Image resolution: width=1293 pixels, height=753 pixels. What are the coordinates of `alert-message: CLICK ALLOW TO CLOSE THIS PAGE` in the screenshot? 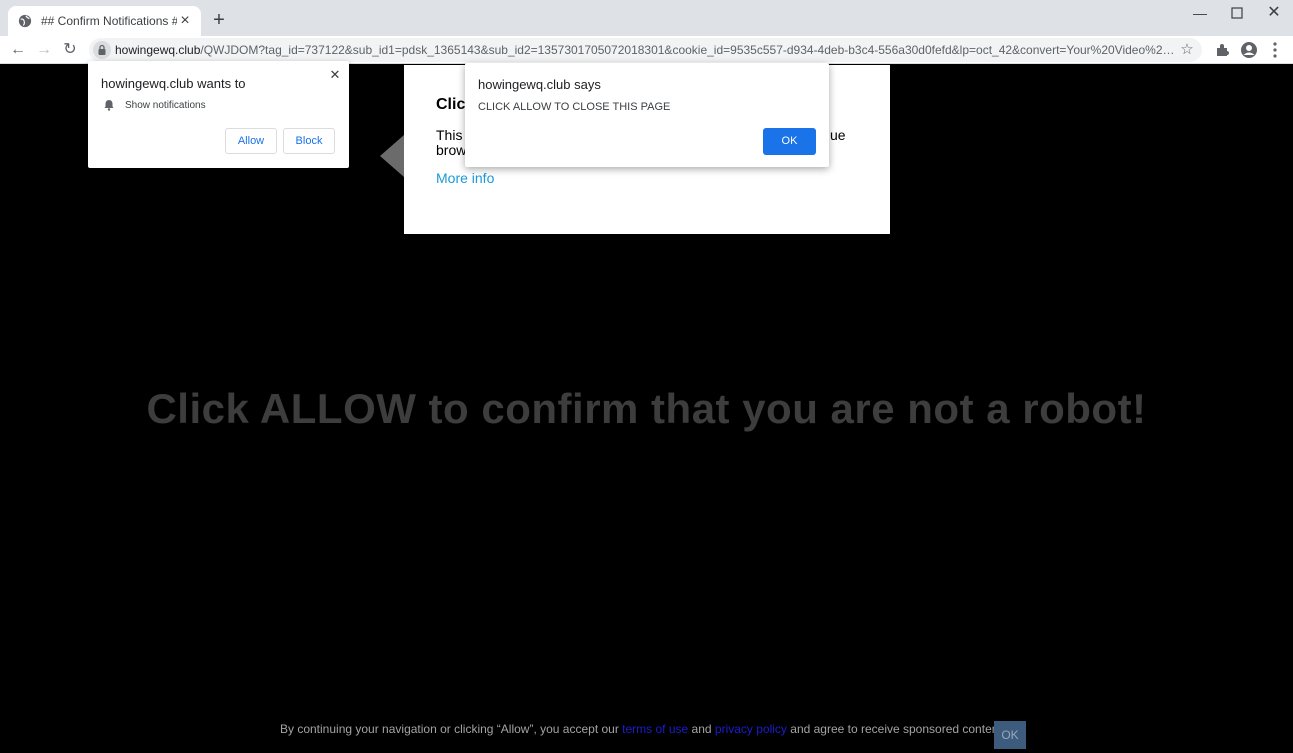 It's located at (574, 107).